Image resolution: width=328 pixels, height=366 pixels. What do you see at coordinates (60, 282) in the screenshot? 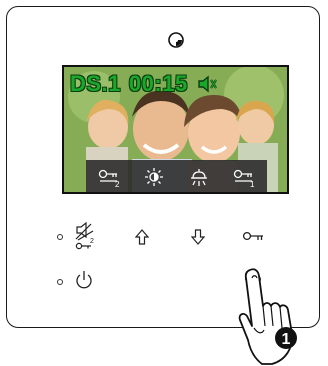
I see `power-led` at bounding box center [60, 282].